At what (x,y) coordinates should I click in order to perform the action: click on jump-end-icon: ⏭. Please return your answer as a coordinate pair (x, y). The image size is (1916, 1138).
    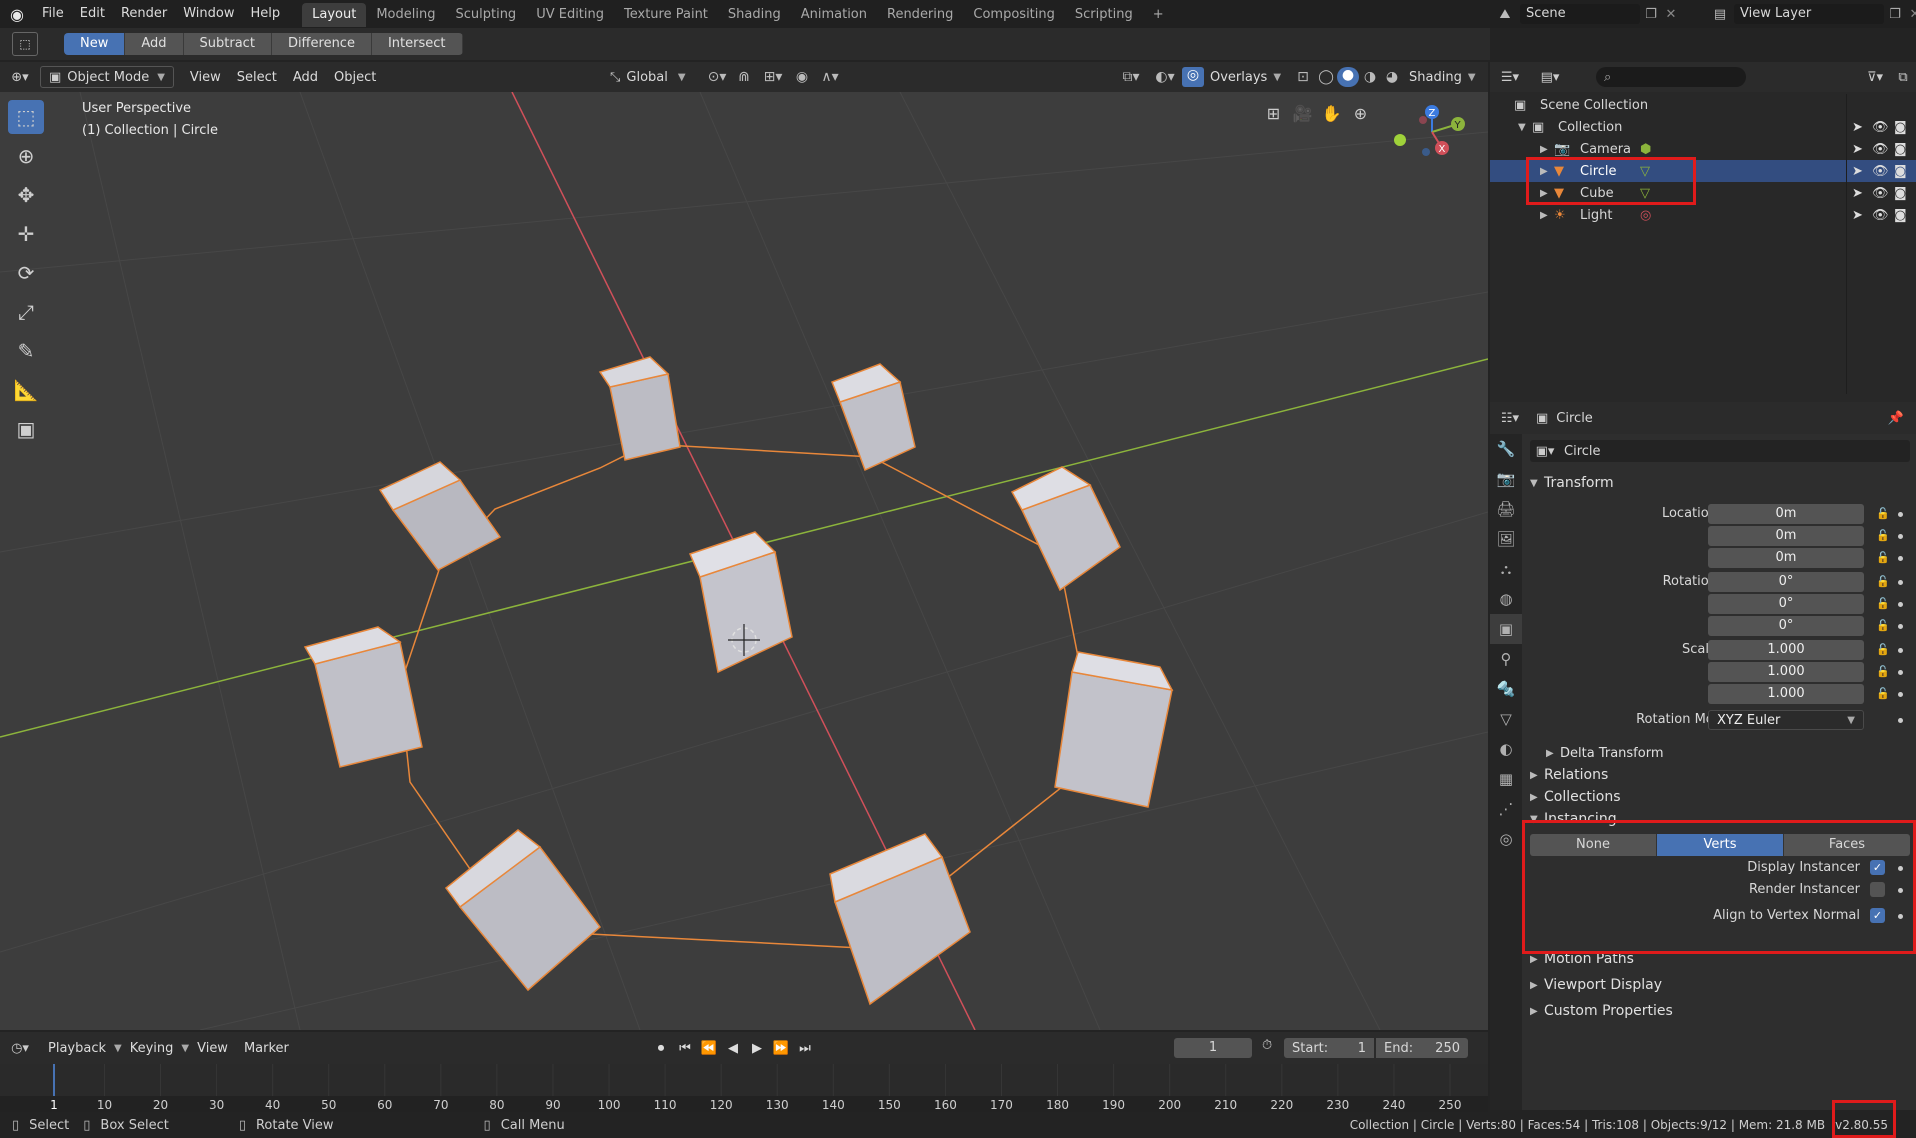
    Looking at the image, I should click on (805, 1048).